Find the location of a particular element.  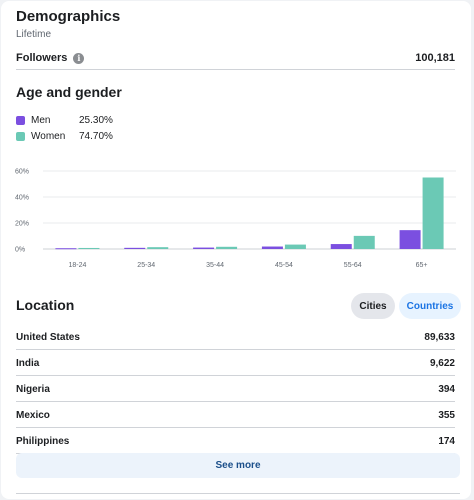

legend-percent: 25.30% is located at coordinates (96, 120).